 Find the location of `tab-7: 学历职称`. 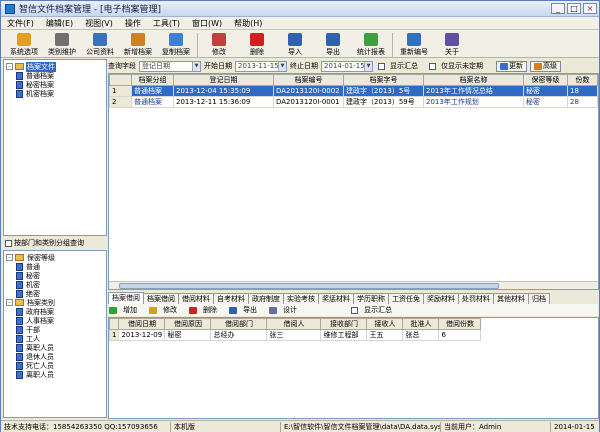

tab-7: 学历职称 is located at coordinates (371, 298).